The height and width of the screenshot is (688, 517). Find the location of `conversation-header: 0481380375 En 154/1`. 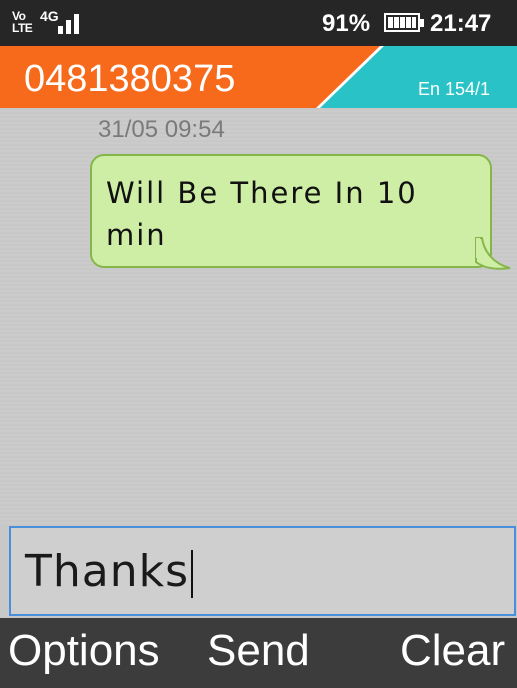

conversation-header: 0481380375 En 154/1 is located at coordinates (258, 77).